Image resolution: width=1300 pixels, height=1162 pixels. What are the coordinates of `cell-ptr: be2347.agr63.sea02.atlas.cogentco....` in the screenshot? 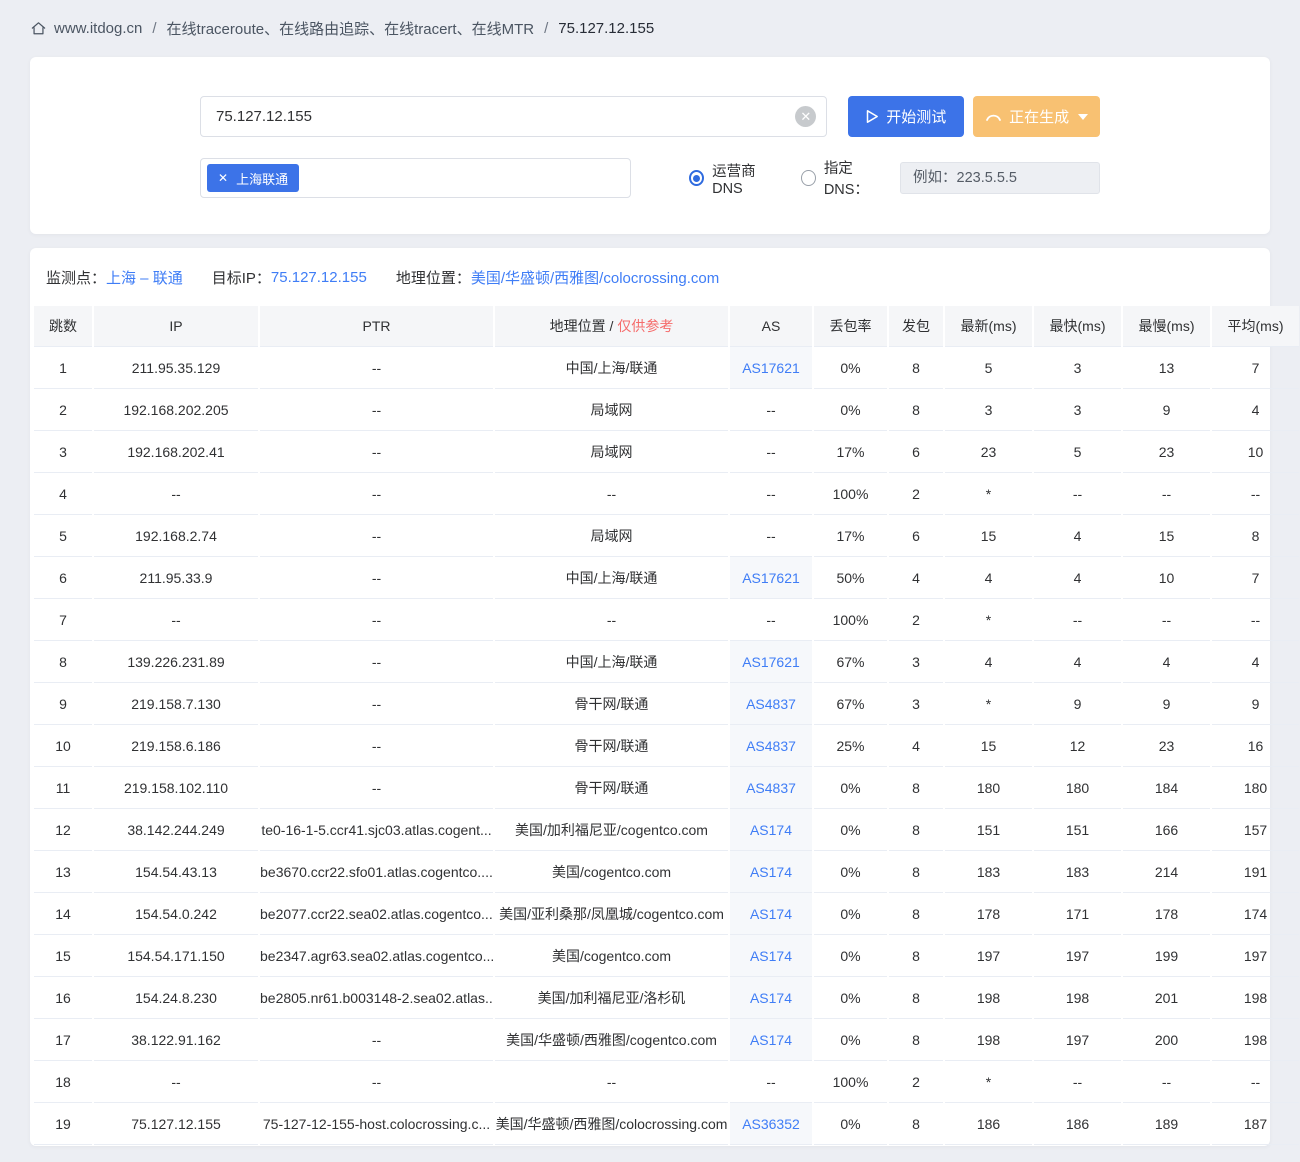 It's located at (376, 956).